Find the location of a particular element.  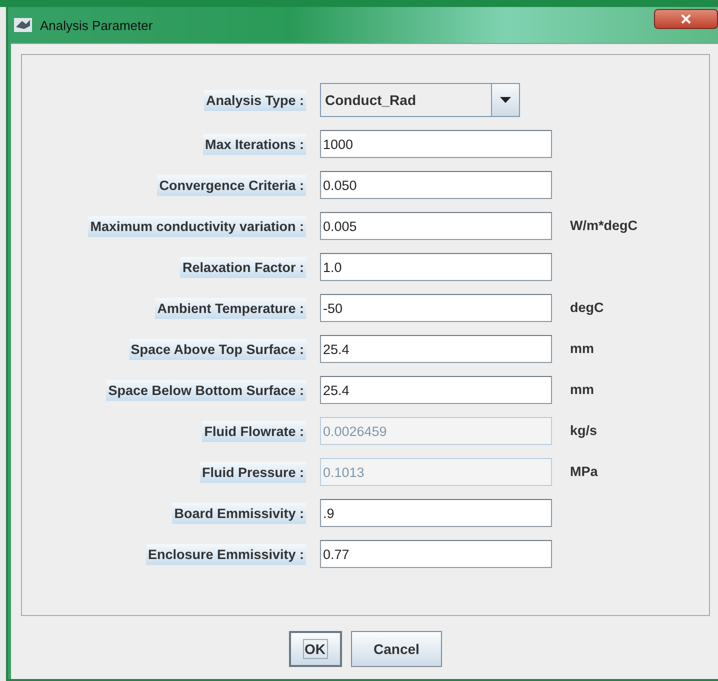

input-field: 1.0 is located at coordinates (436, 267).